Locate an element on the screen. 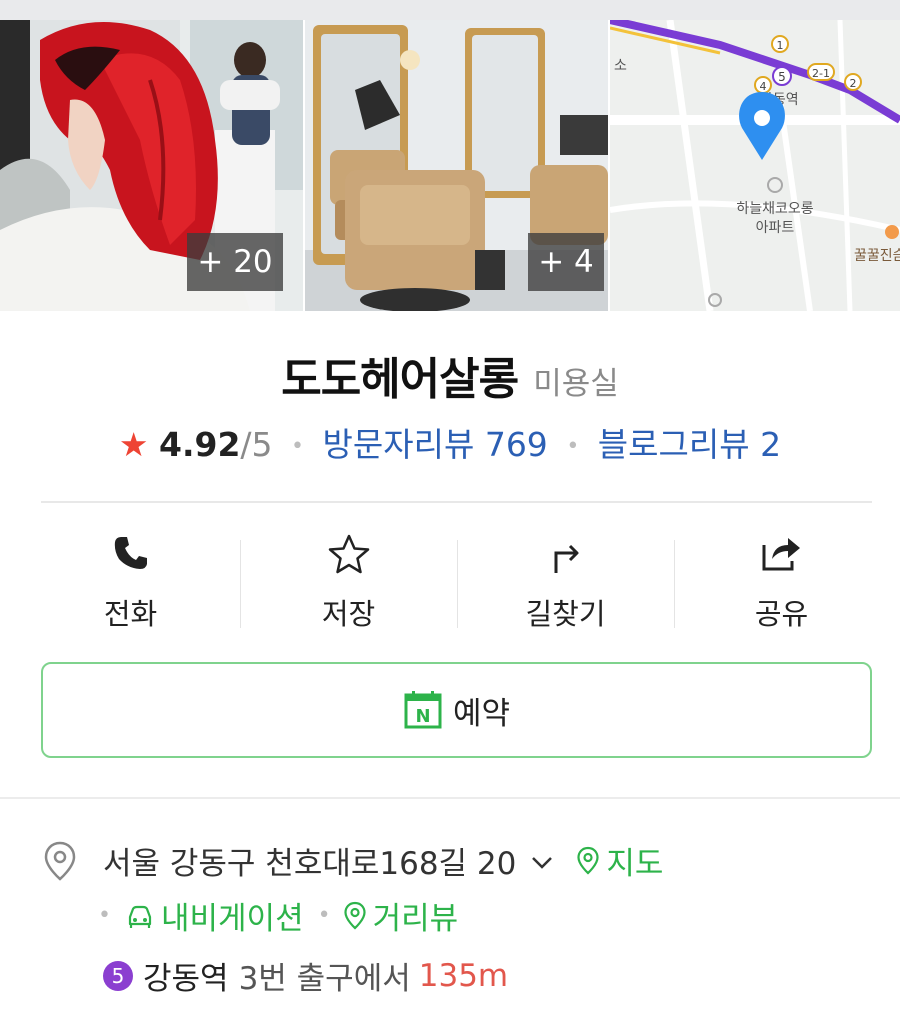  action-label: 저장 is located at coordinates (348, 614).